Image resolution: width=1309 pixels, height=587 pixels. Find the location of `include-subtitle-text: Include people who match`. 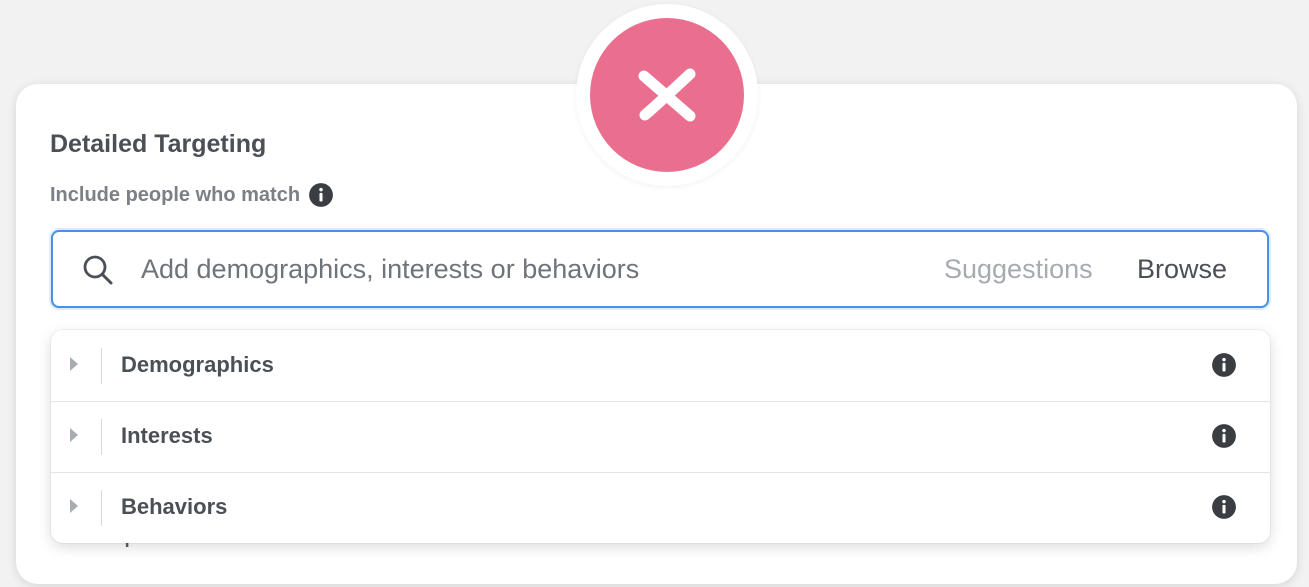

include-subtitle-text: Include people who match is located at coordinates (175, 194).